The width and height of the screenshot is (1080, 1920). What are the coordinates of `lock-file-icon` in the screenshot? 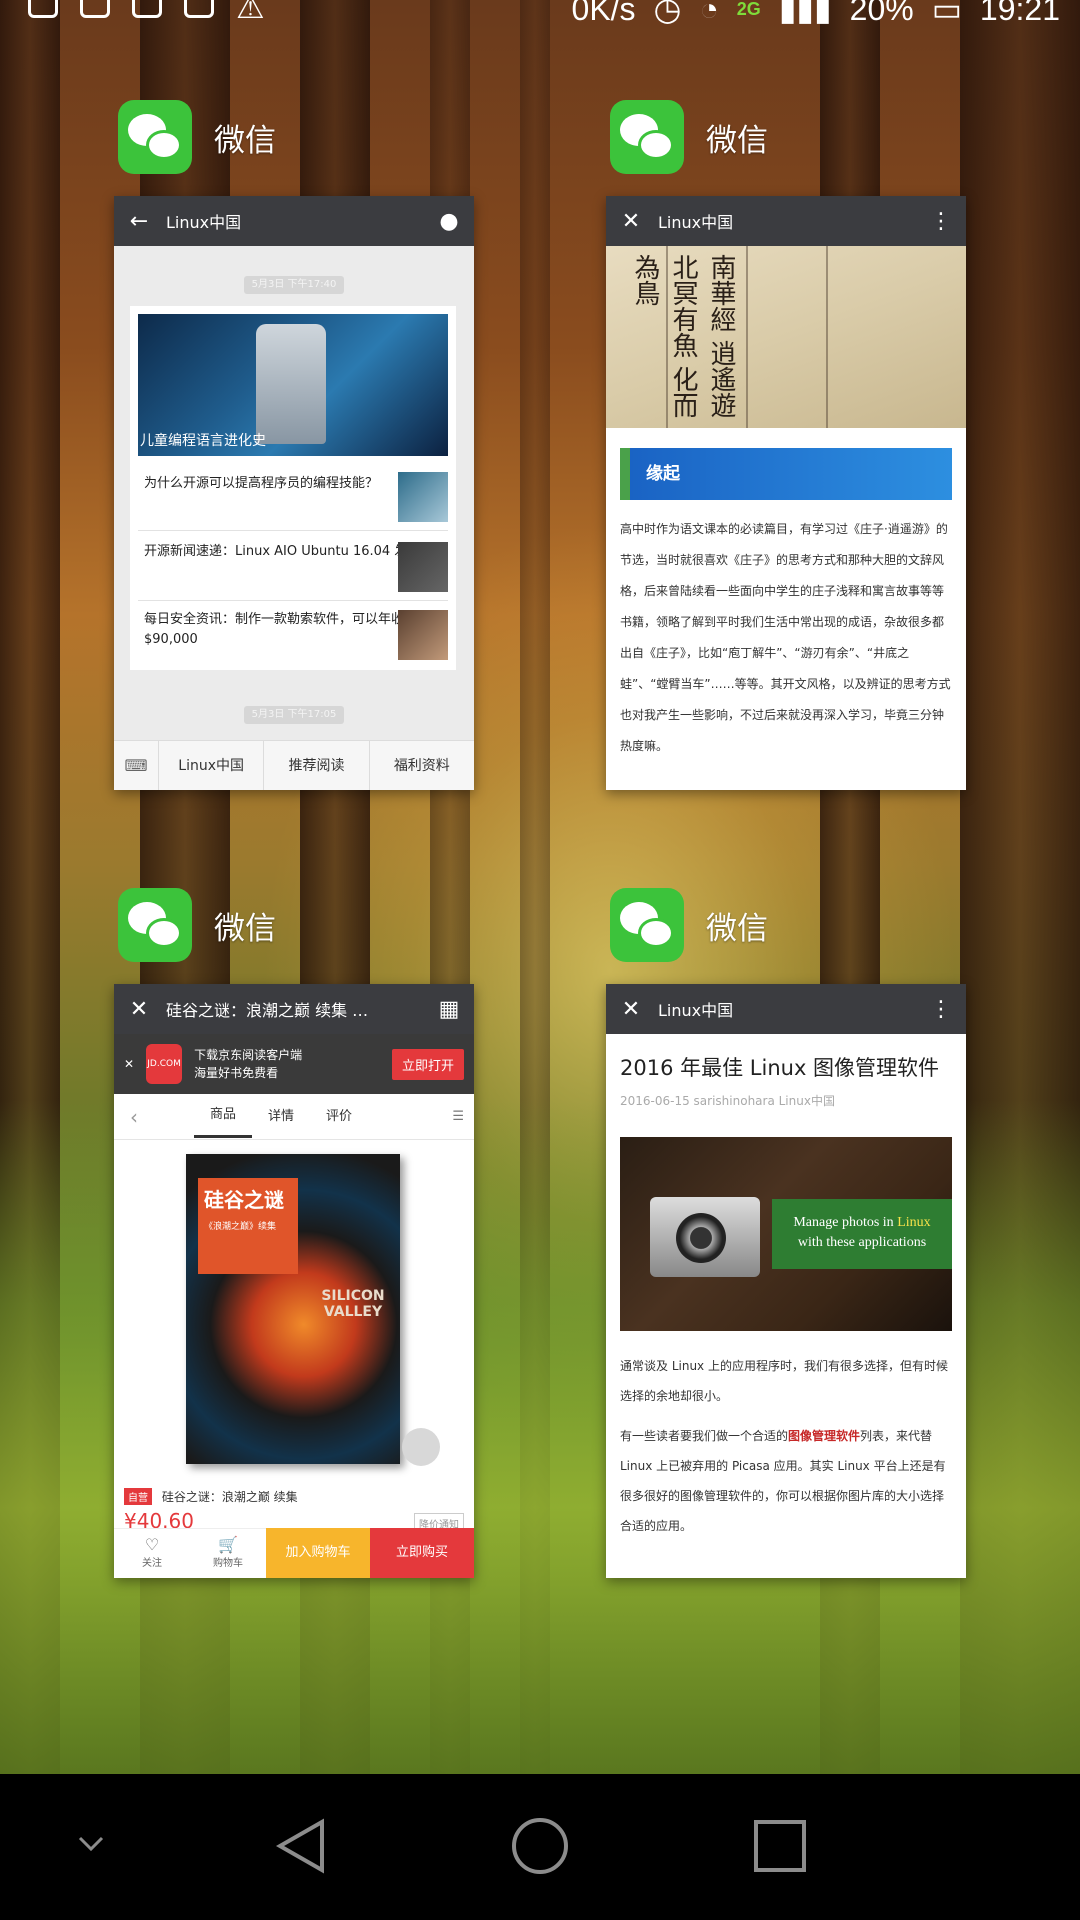 It's located at (147, 9).